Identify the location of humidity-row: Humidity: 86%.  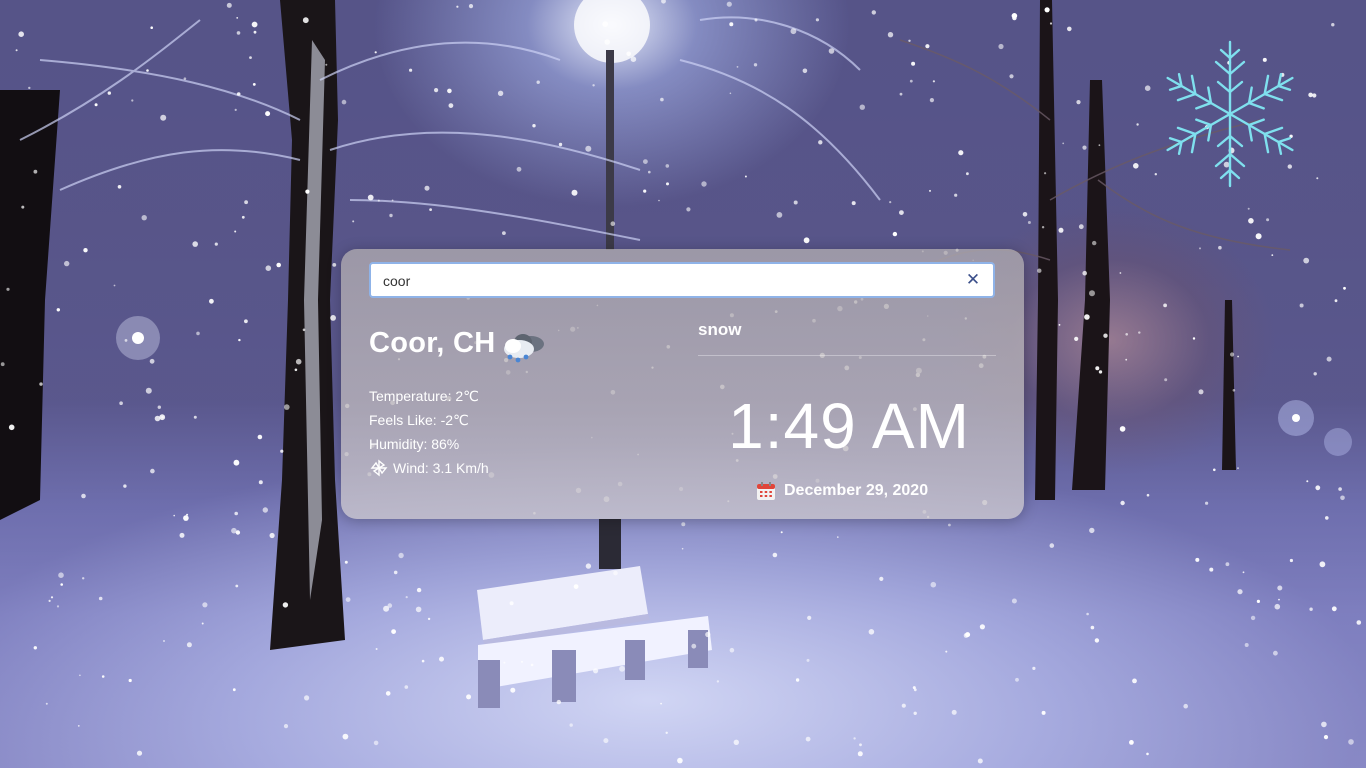
(429, 444).